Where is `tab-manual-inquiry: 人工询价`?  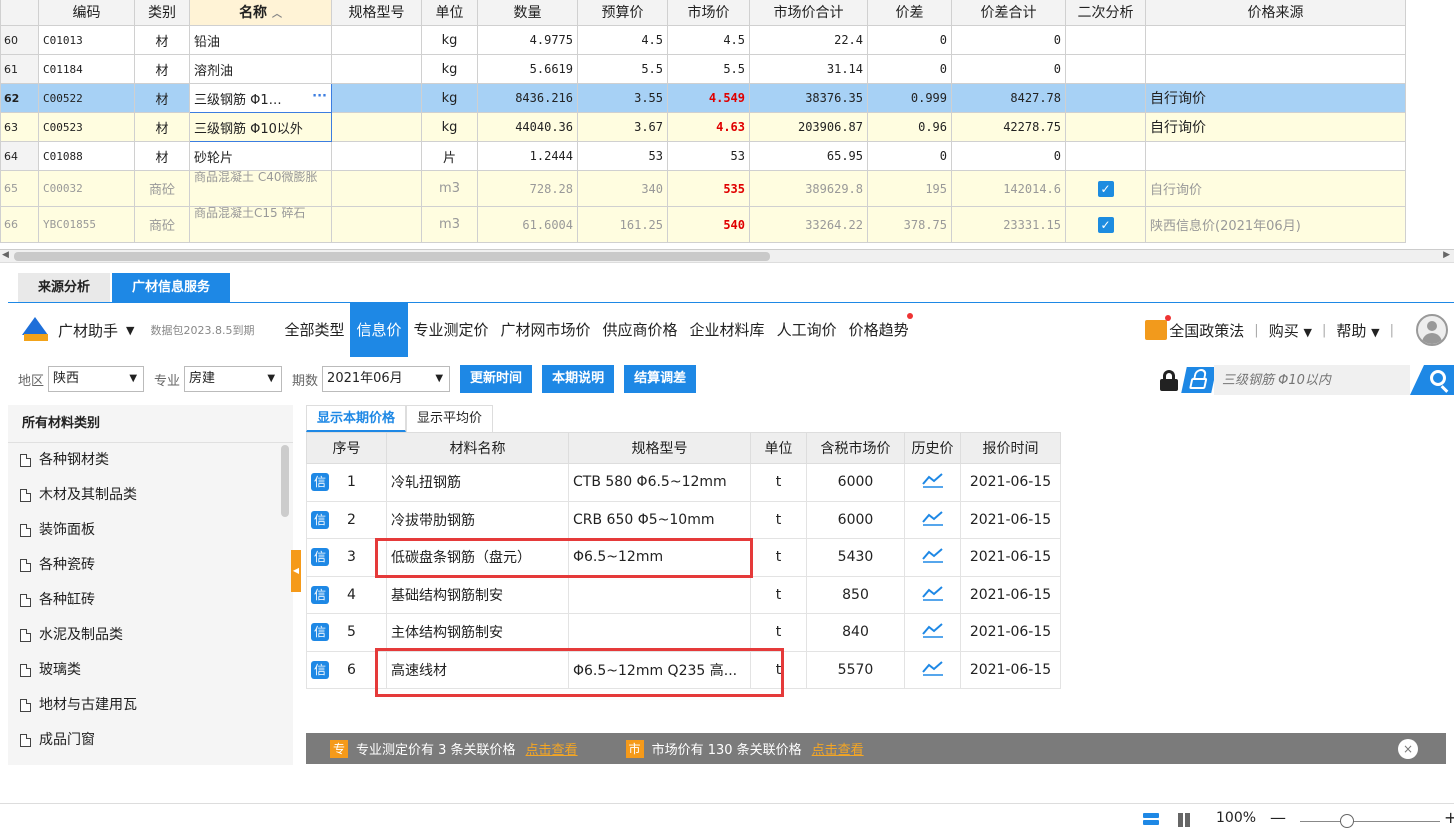 tab-manual-inquiry: 人工询价 is located at coordinates (807, 330).